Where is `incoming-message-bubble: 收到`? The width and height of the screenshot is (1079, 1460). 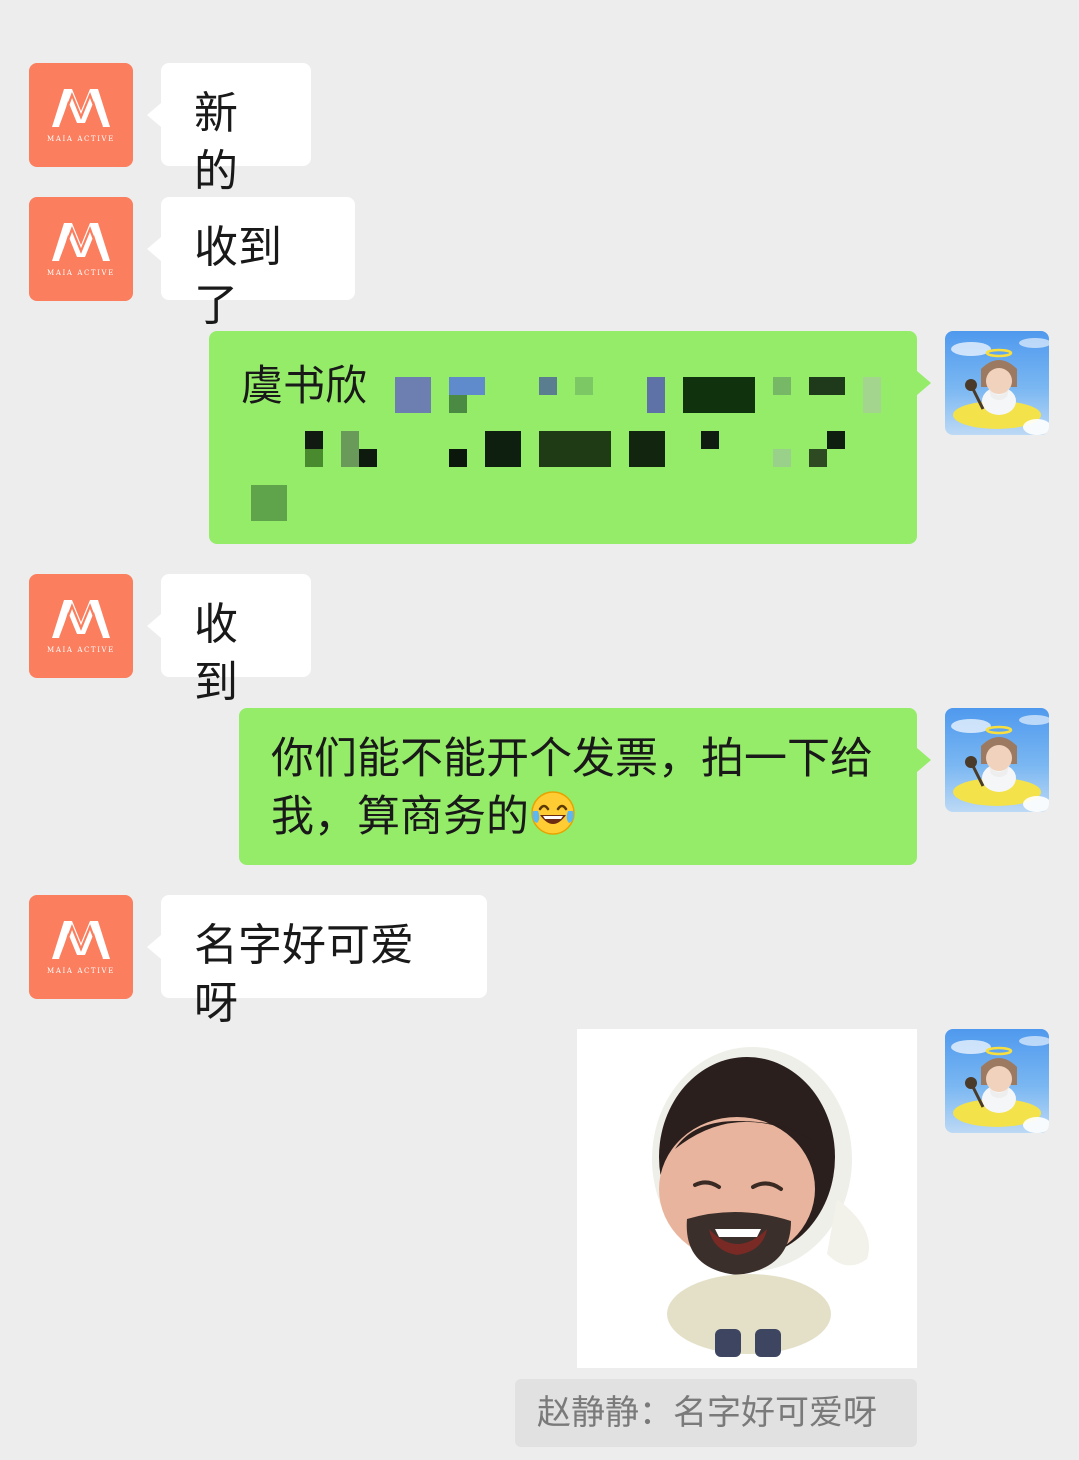 incoming-message-bubble: 收到 is located at coordinates (229, 641).